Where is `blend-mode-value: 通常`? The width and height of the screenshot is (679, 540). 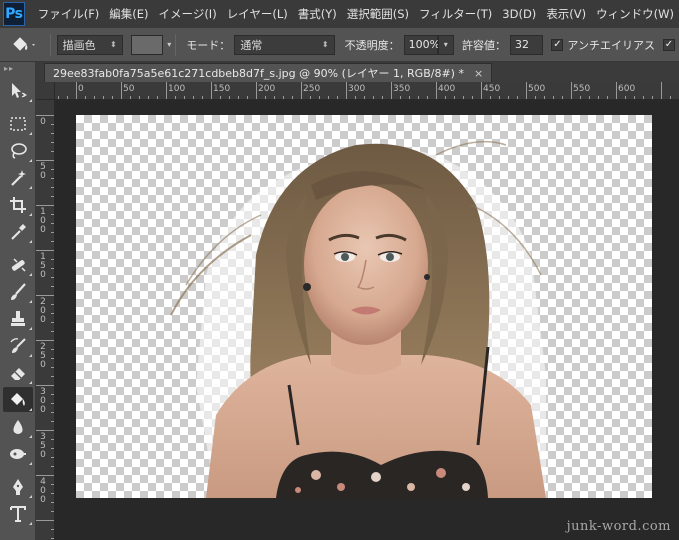
blend-mode-value: 通常 is located at coordinates (251, 45).